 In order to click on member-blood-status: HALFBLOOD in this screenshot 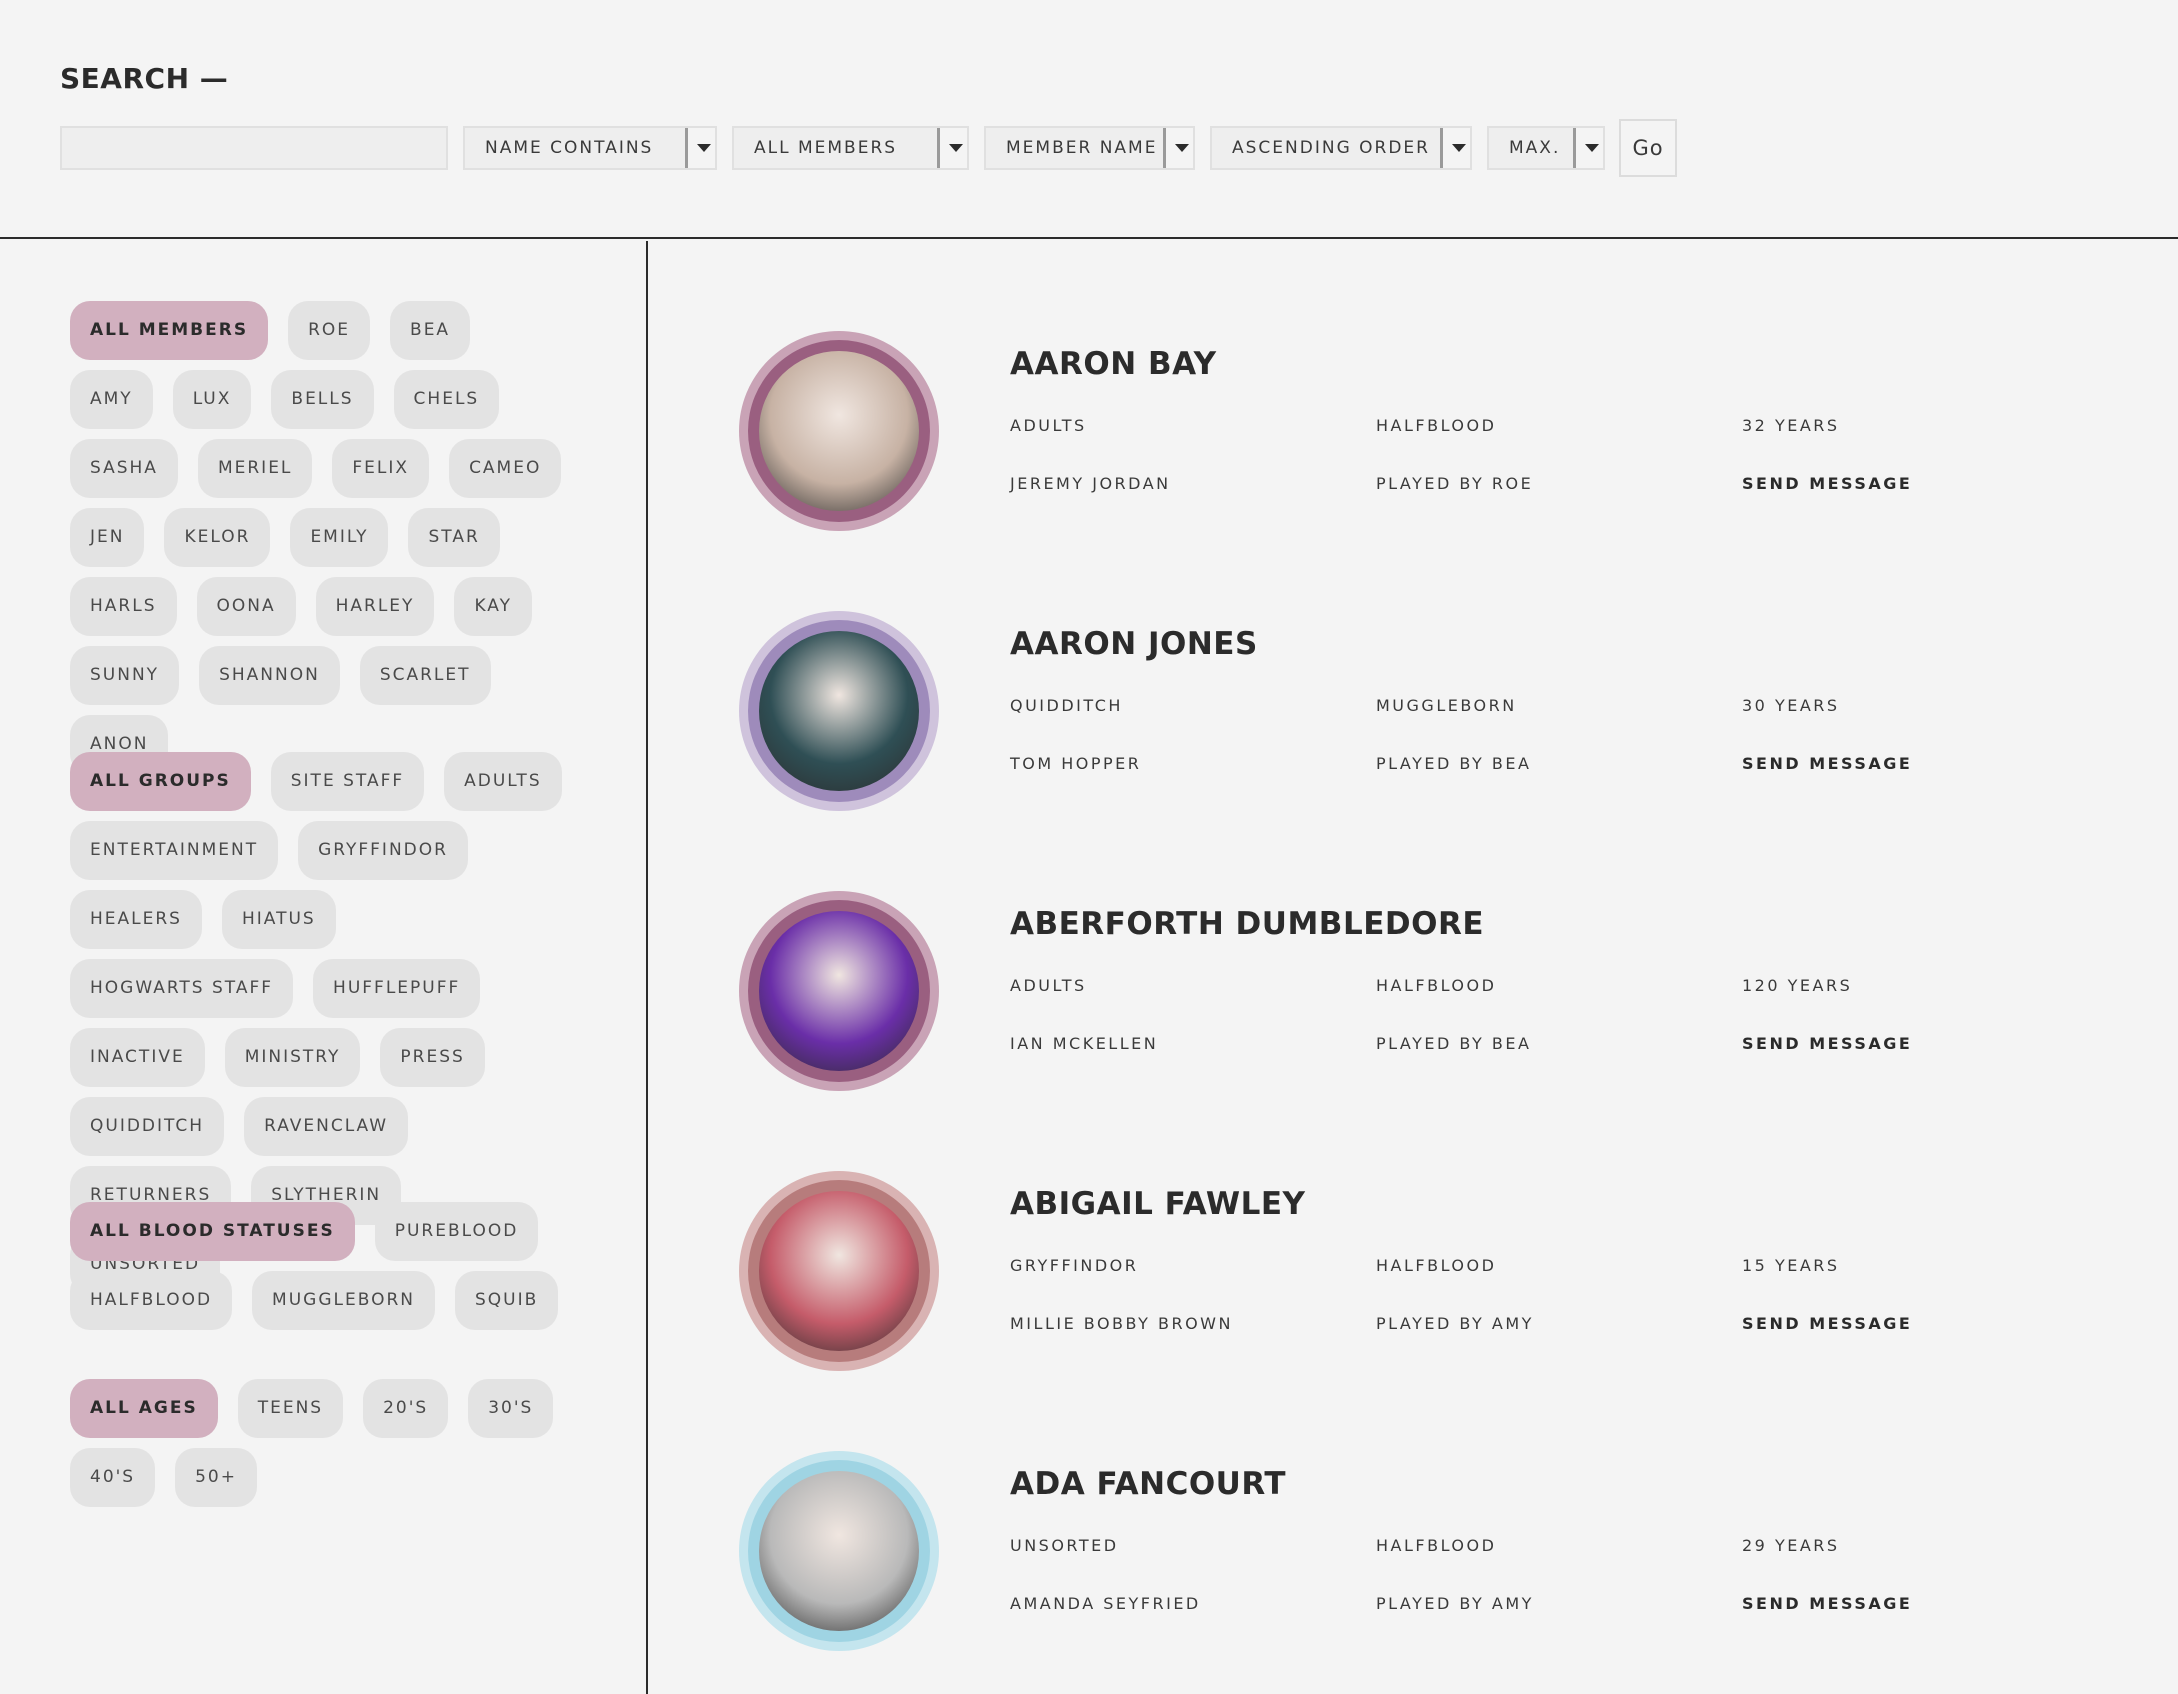, I will do `click(1436, 1265)`.